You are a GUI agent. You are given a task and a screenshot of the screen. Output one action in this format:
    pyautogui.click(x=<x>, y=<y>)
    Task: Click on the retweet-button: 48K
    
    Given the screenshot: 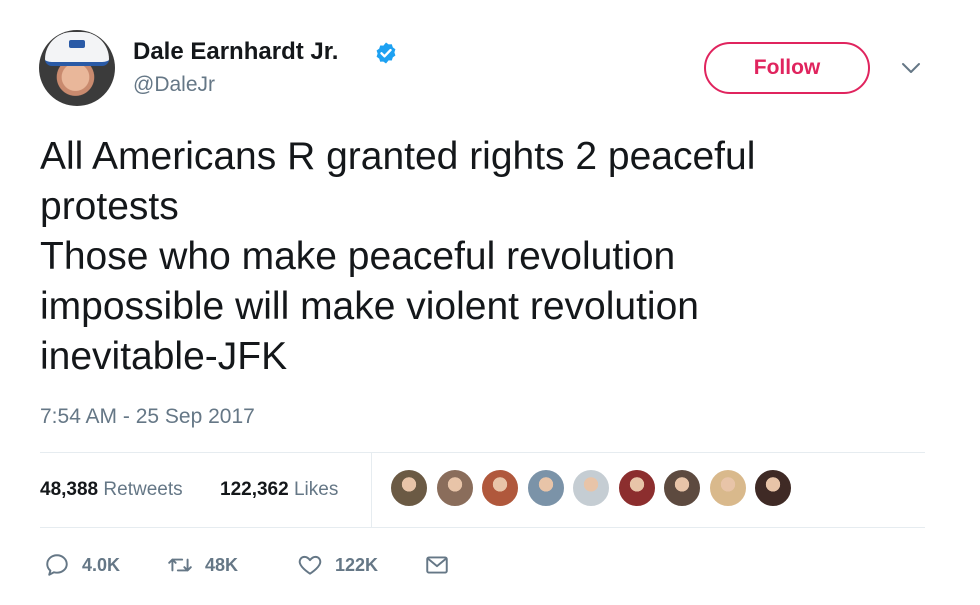 What is the action you would take?
    pyautogui.click(x=202, y=565)
    